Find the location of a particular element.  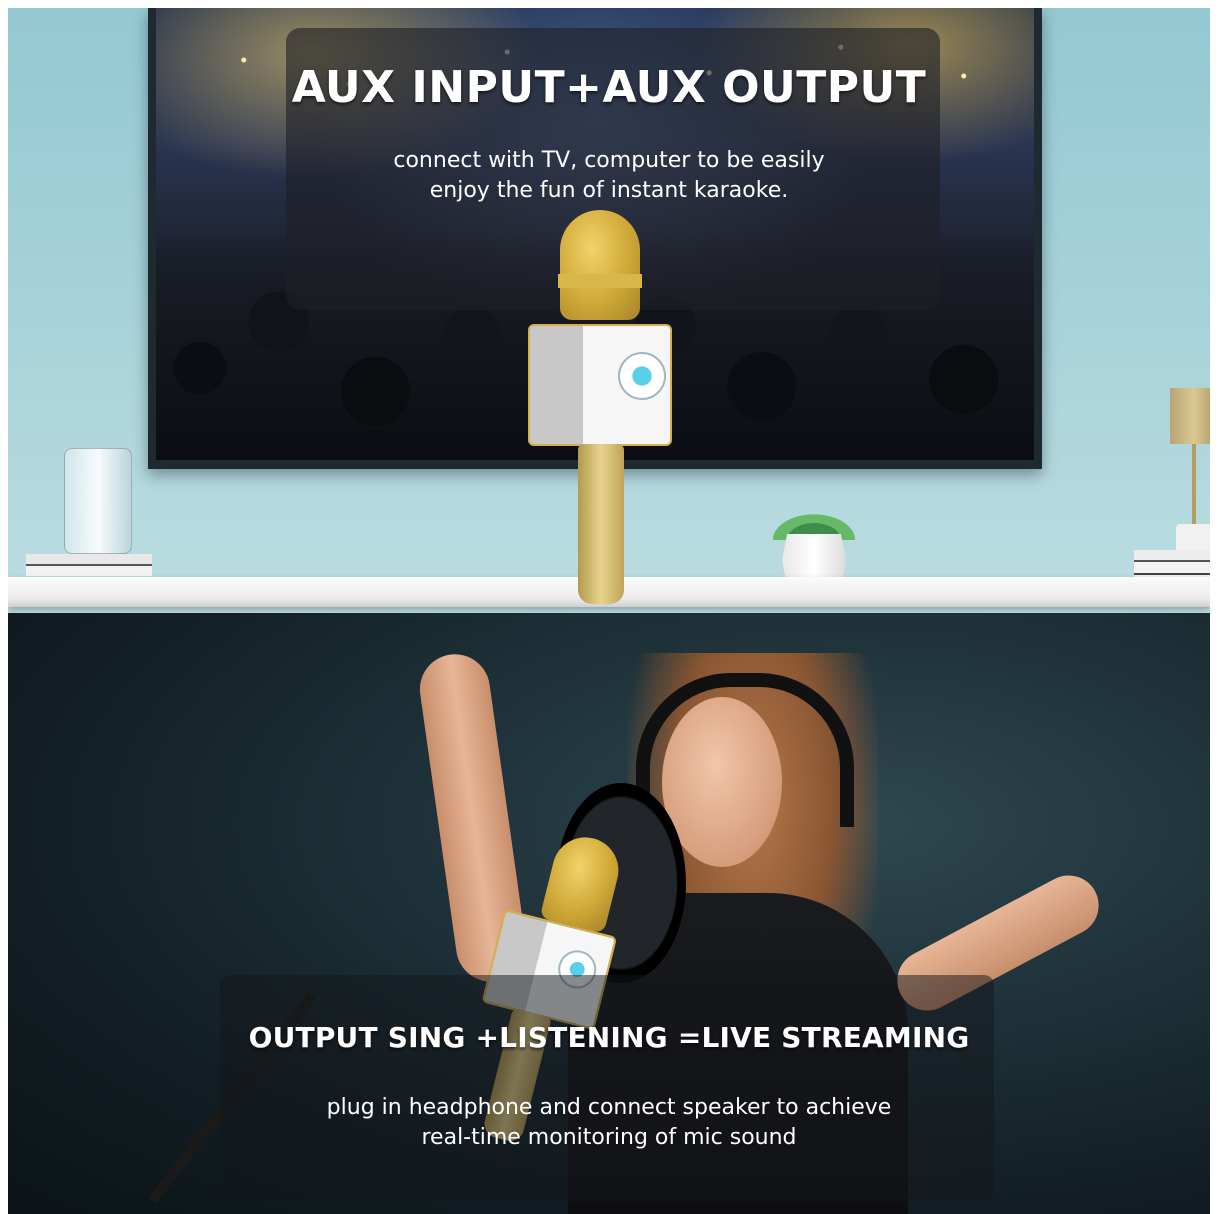

top-title: AUX INPUT+AUX OUTPUT is located at coordinates (609, 87).